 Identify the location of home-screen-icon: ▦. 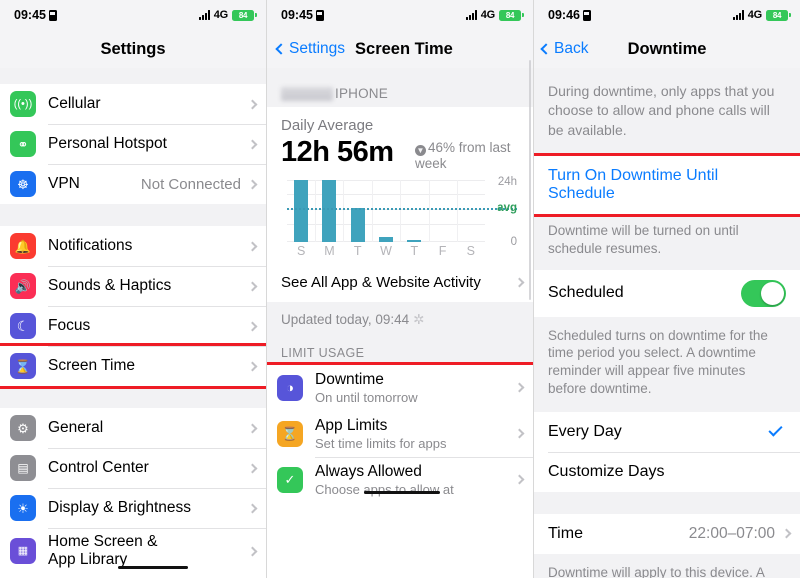
(23, 551).